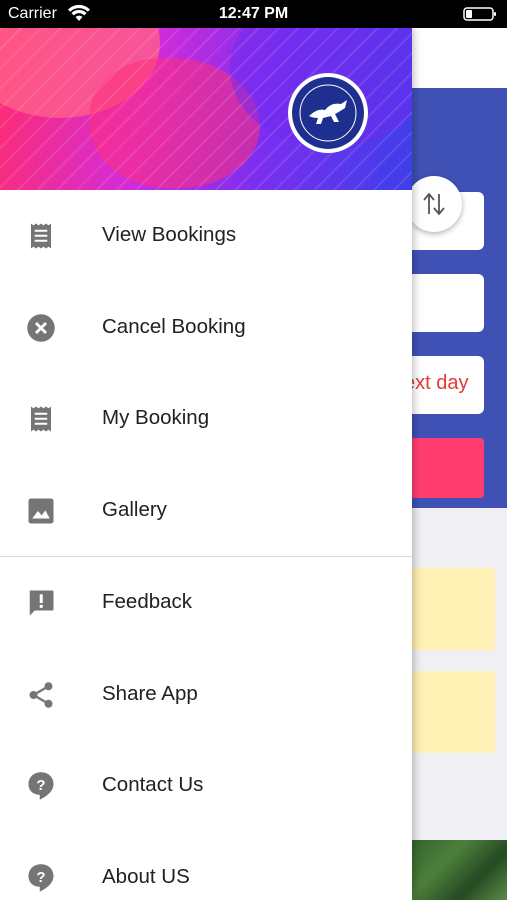 Image resolution: width=507 pixels, height=900 pixels. I want to click on clock: 12:47 PM, so click(253, 13).